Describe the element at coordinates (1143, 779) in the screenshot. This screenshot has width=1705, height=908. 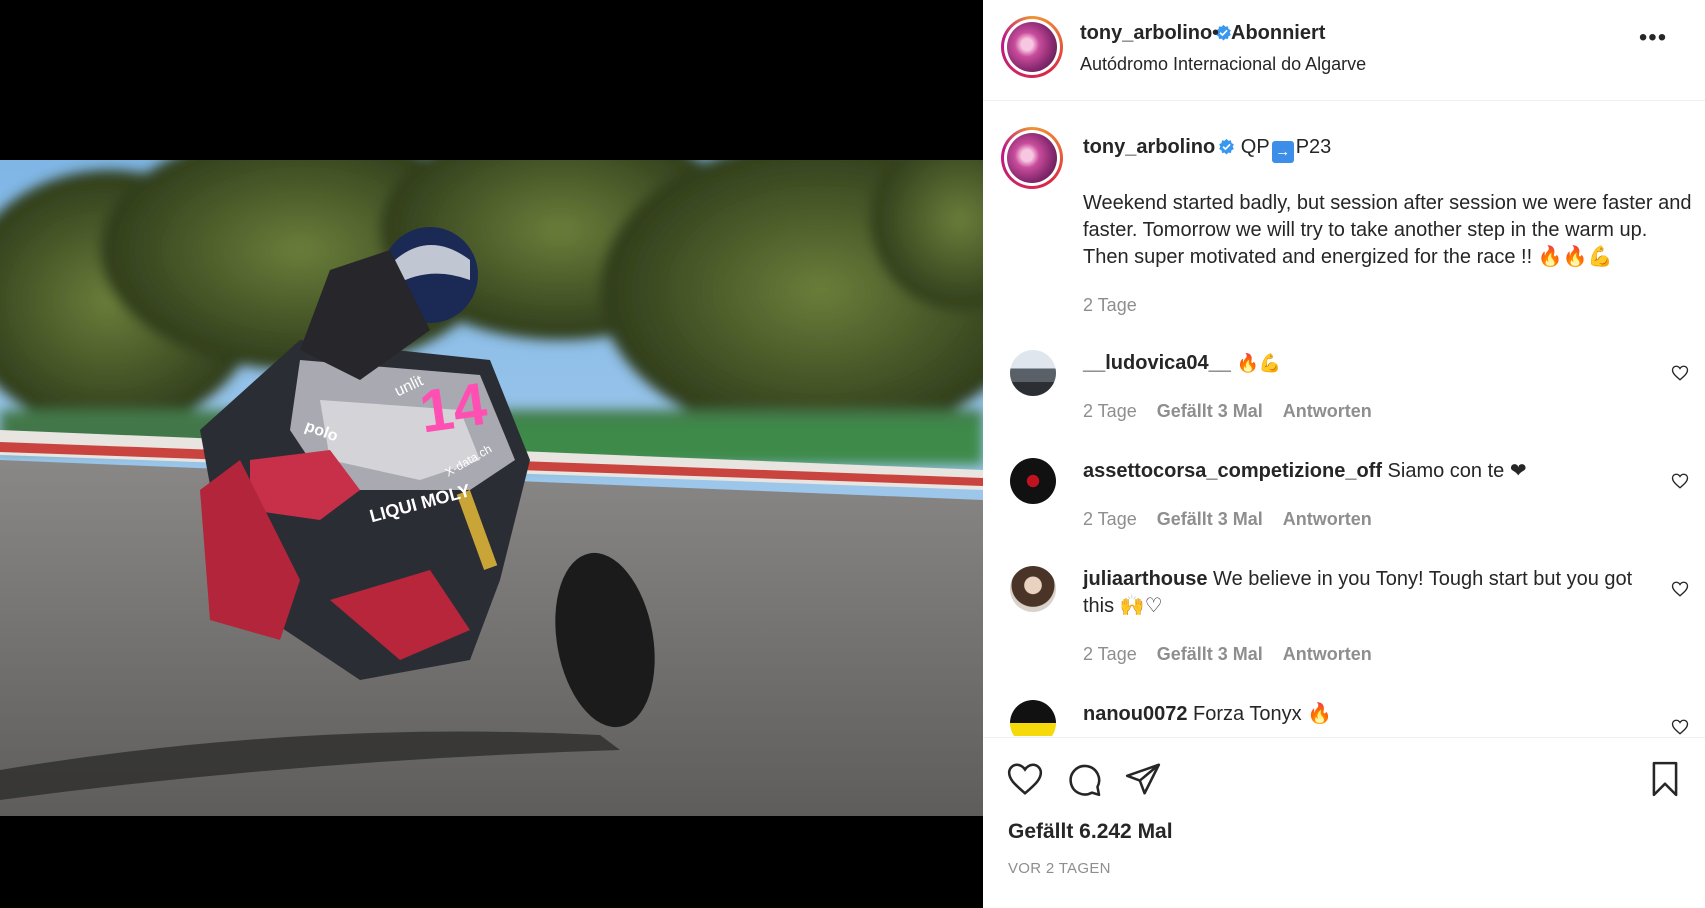
I see `share-send-icon` at that location.